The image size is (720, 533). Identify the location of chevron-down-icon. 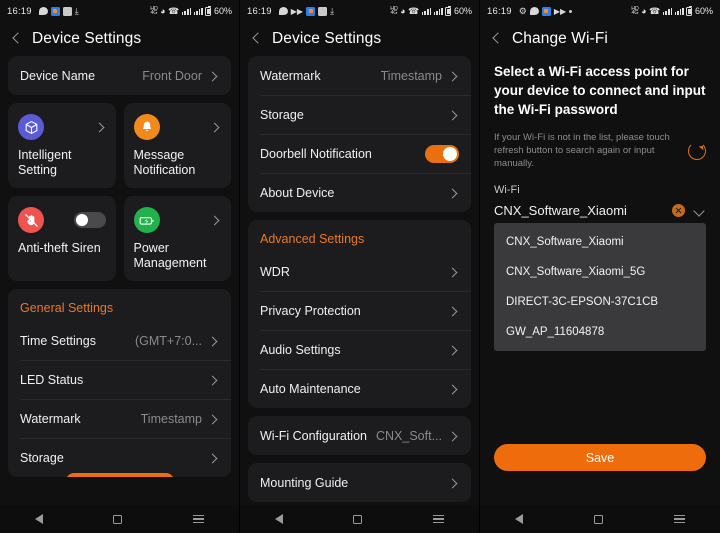
(699, 211).